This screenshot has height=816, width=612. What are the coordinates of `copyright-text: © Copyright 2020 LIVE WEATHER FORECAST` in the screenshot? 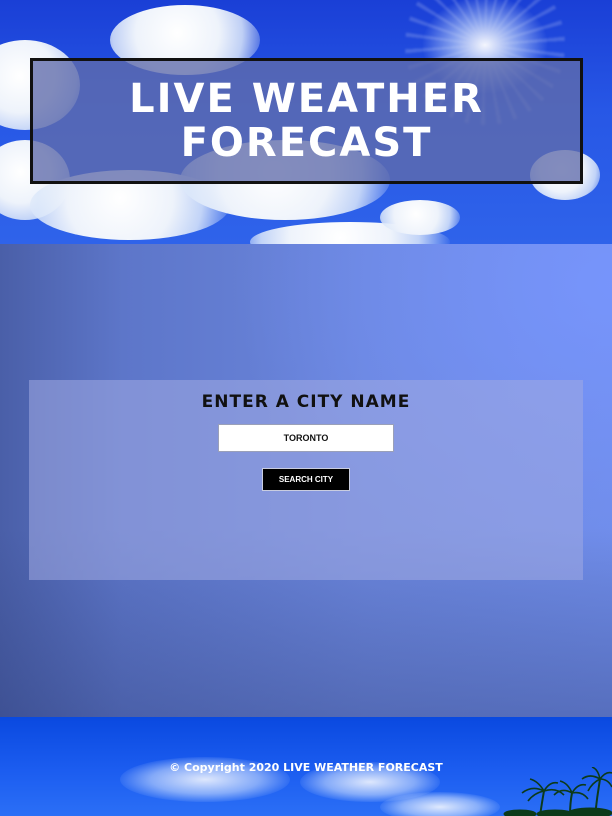 It's located at (306, 767).